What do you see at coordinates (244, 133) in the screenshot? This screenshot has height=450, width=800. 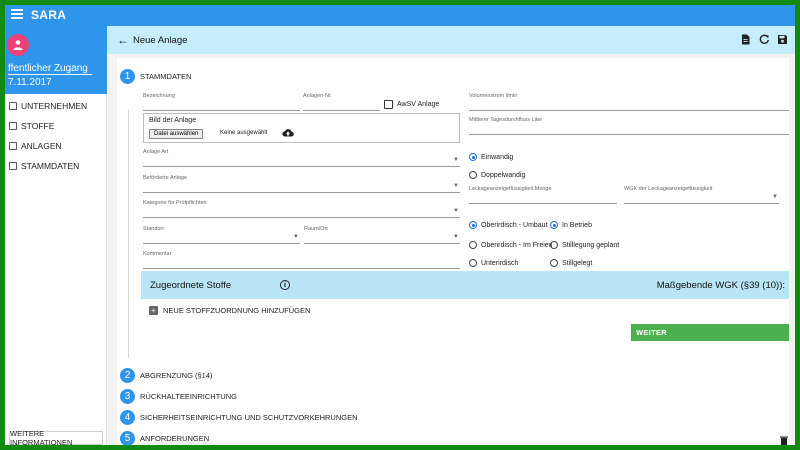 I see `file-status: Keine ausgewählt` at bounding box center [244, 133].